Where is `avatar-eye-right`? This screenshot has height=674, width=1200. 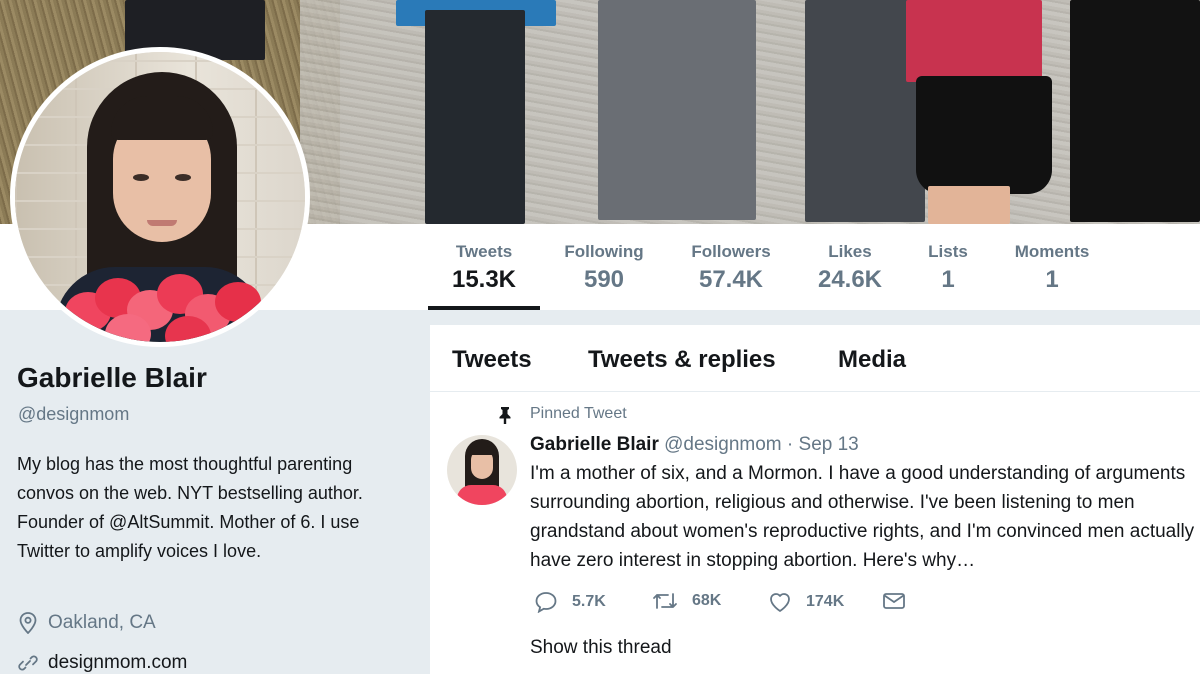
avatar-eye-right is located at coordinates (183, 177).